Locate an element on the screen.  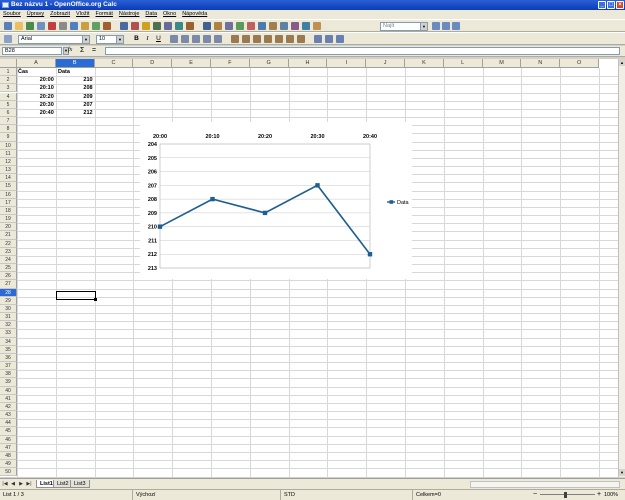
last-sheet-icon: ▶| is located at coordinates (29, 484).